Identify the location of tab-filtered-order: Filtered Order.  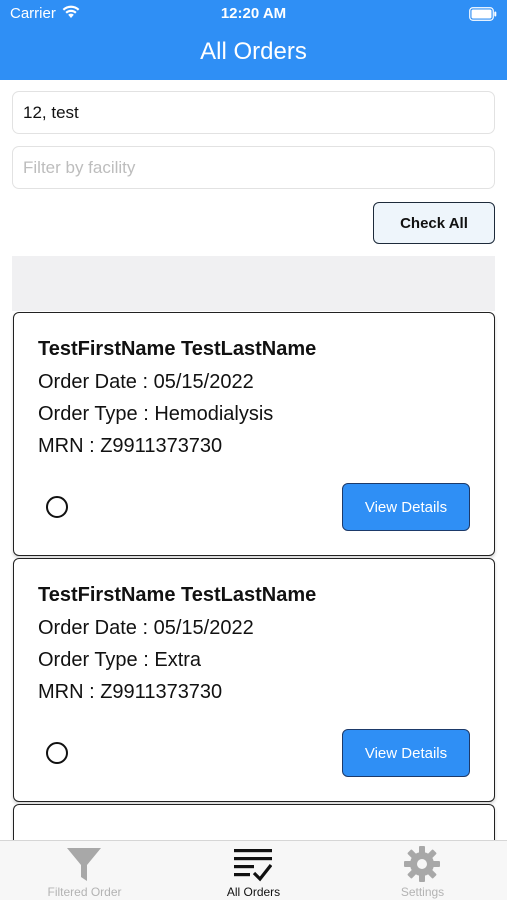
(84, 870).